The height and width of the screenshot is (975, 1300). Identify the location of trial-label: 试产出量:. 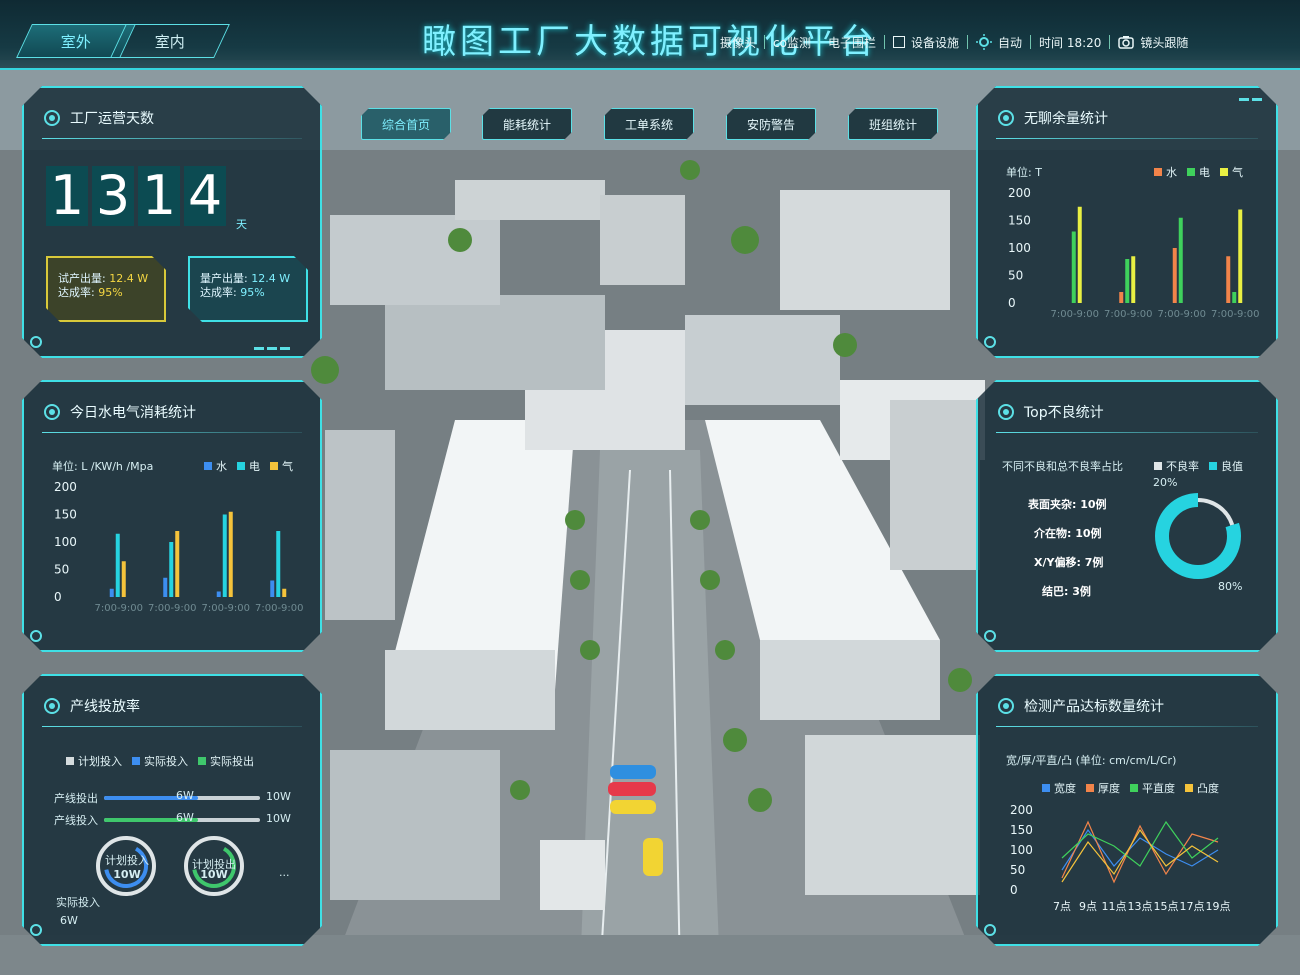
(82, 278).